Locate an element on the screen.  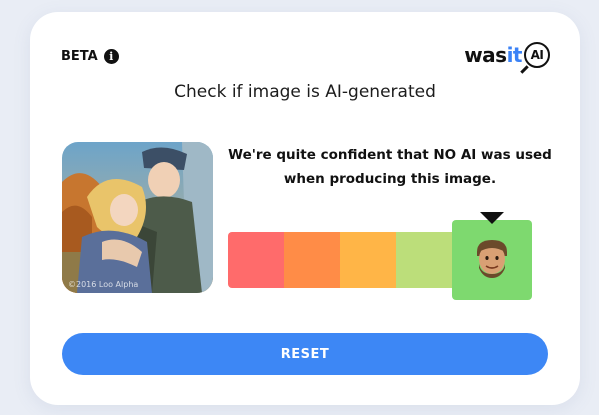
uploaded-image: ©2016 Loo Alpha is located at coordinates (137, 217).